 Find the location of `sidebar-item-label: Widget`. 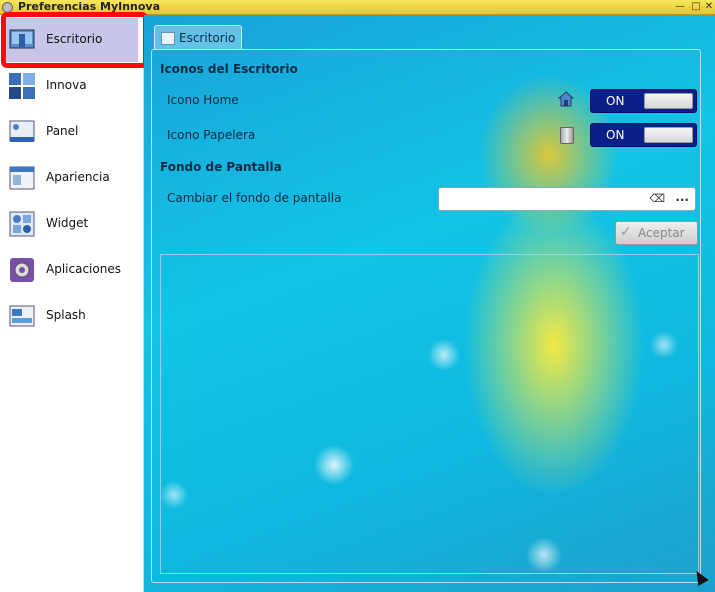

sidebar-item-label: Widget is located at coordinates (67, 223).